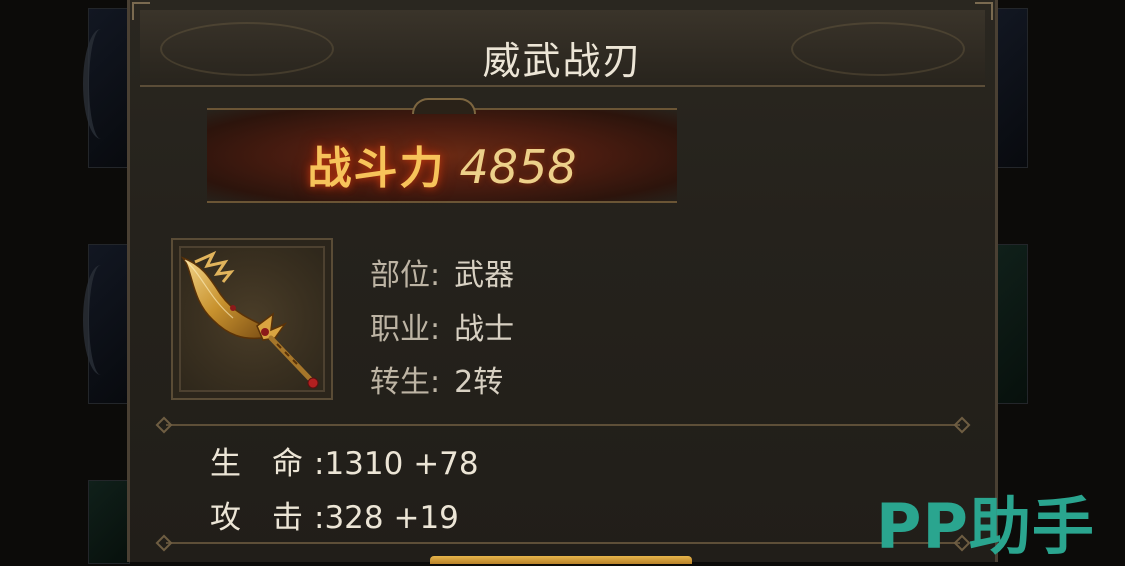  Describe the element at coordinates (442, 272) in the screenshot. I see `attribute-slot: 部位: 武器` at that location.